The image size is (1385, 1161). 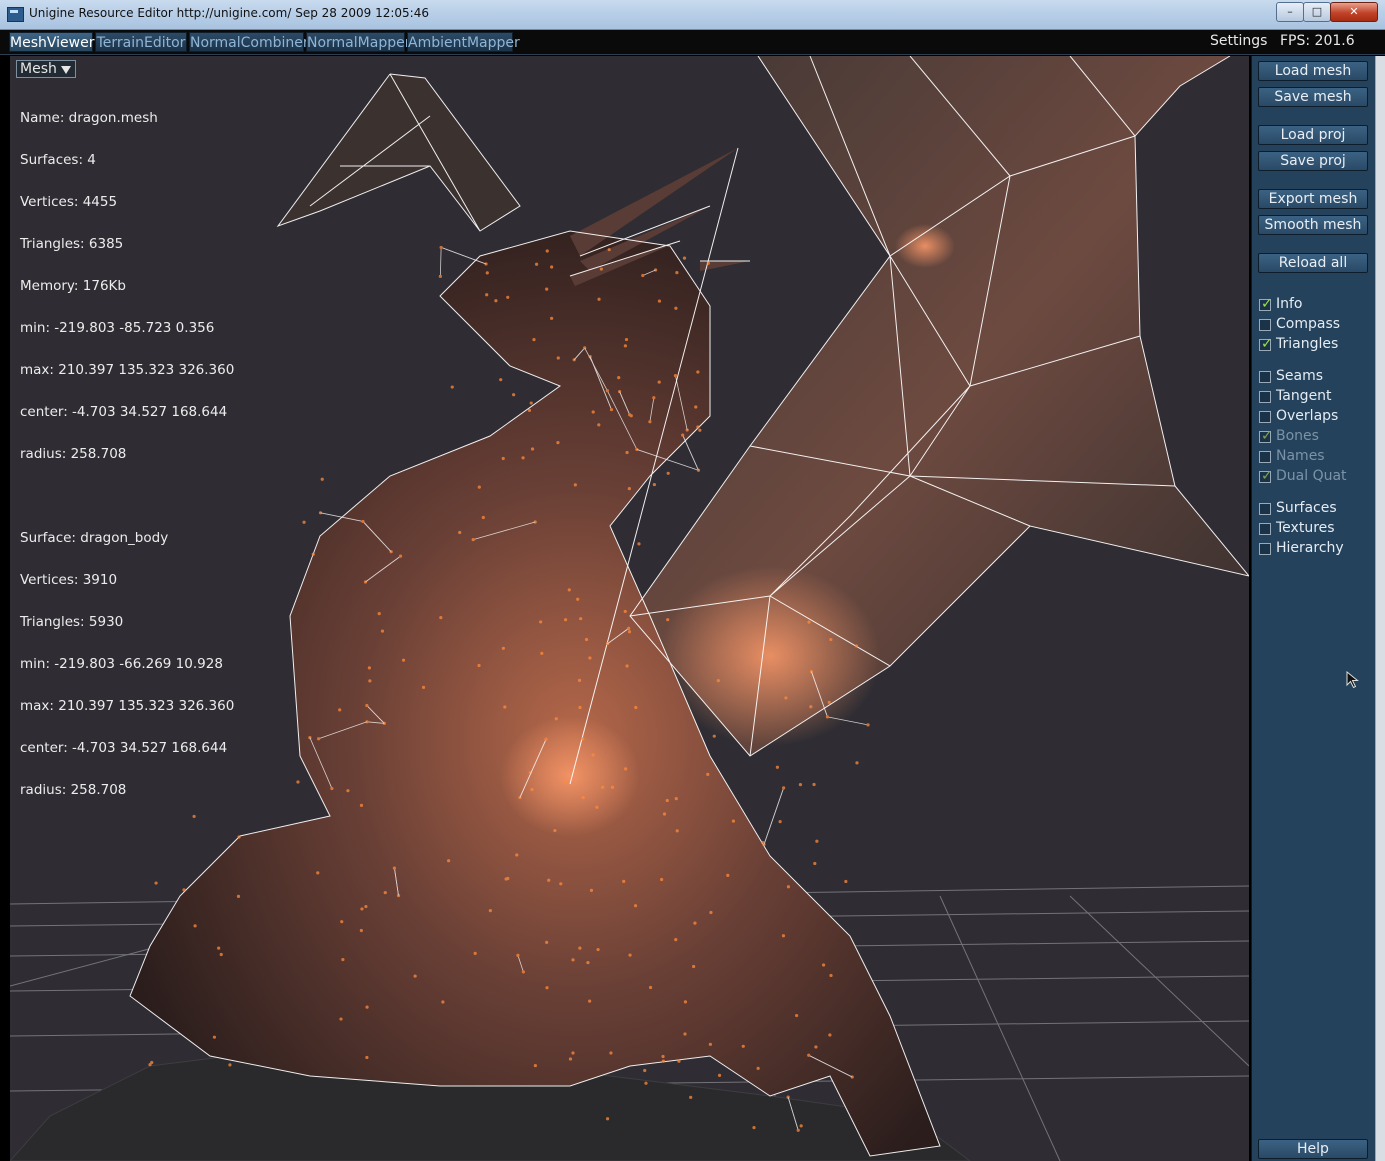 I want to click on info-line: Triangles: 6385, so click(x=72, y=244).